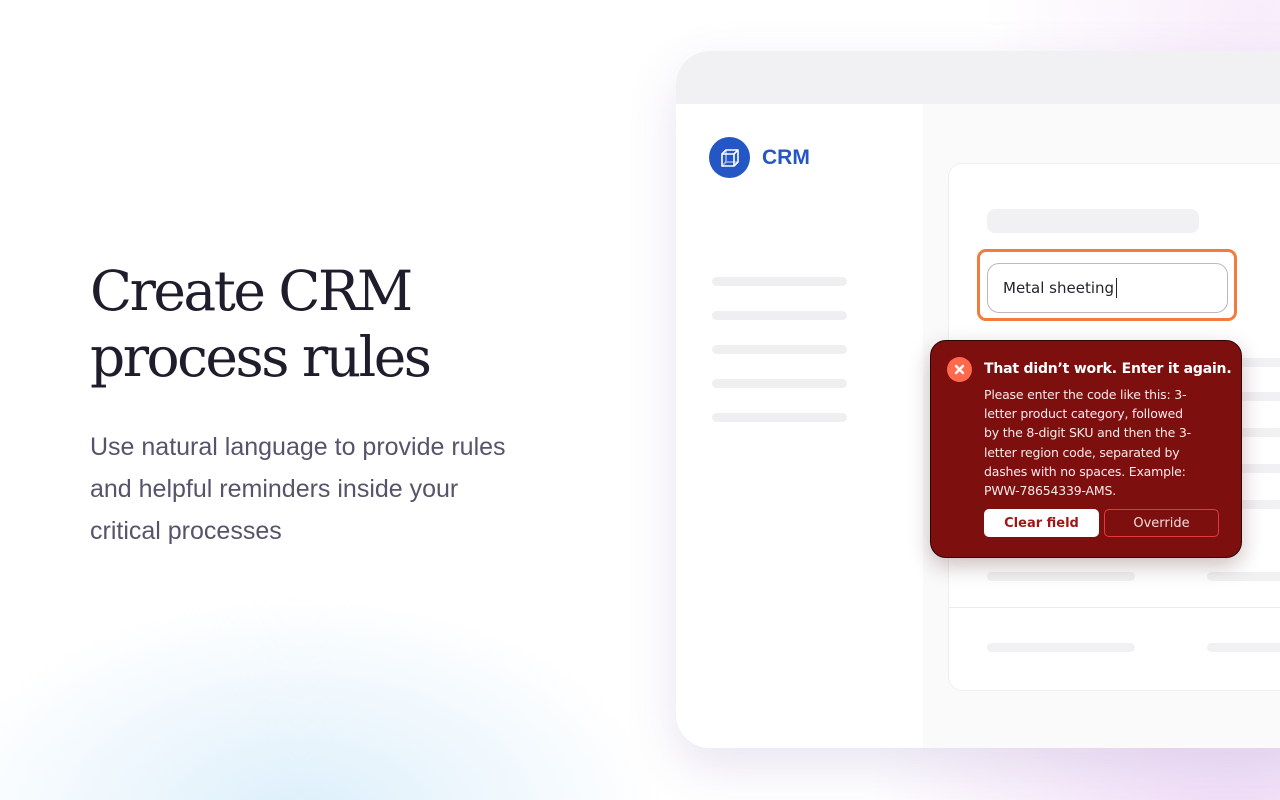  Describe the element at coordinates (298, 447) in the screenshot. I see `hero-subtitle-line: Use natural language to provide rules` at that location.